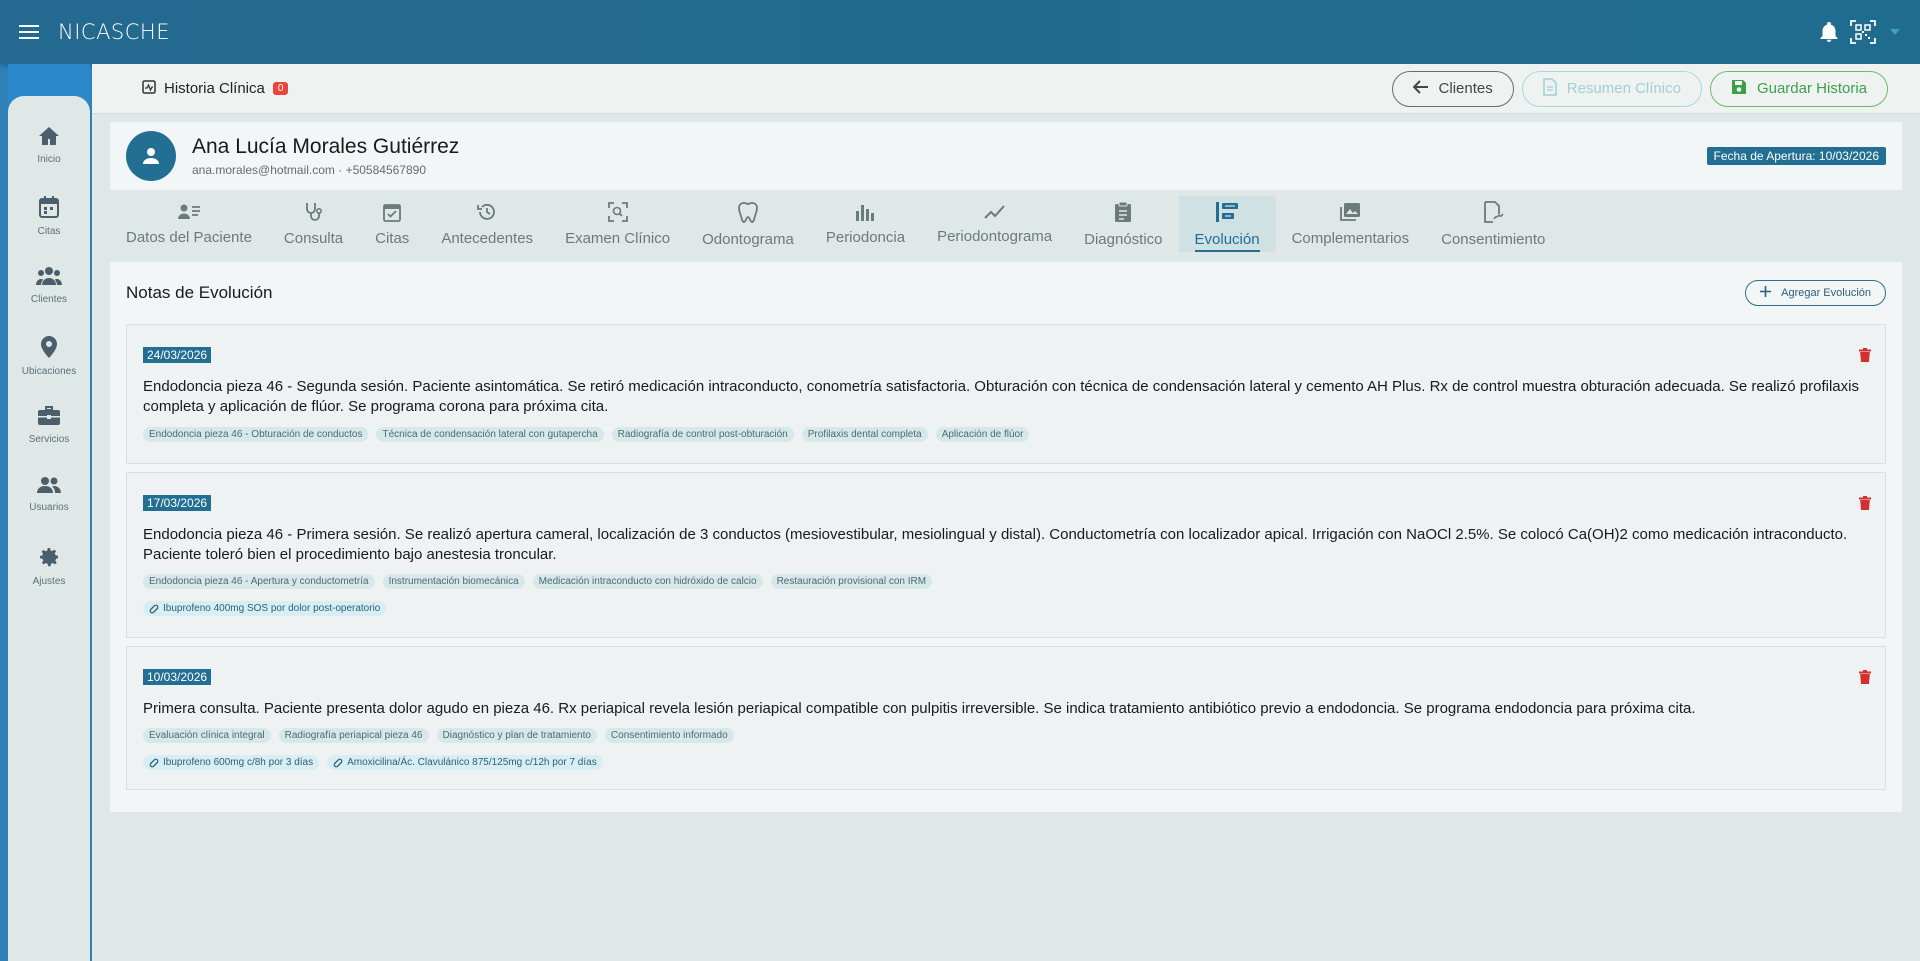 This screenshot has height=961, width=1920. What do you see at coordinates (748, 214) in the screenshot?
I see `tooth-icon` at bounding box center [748, 214].